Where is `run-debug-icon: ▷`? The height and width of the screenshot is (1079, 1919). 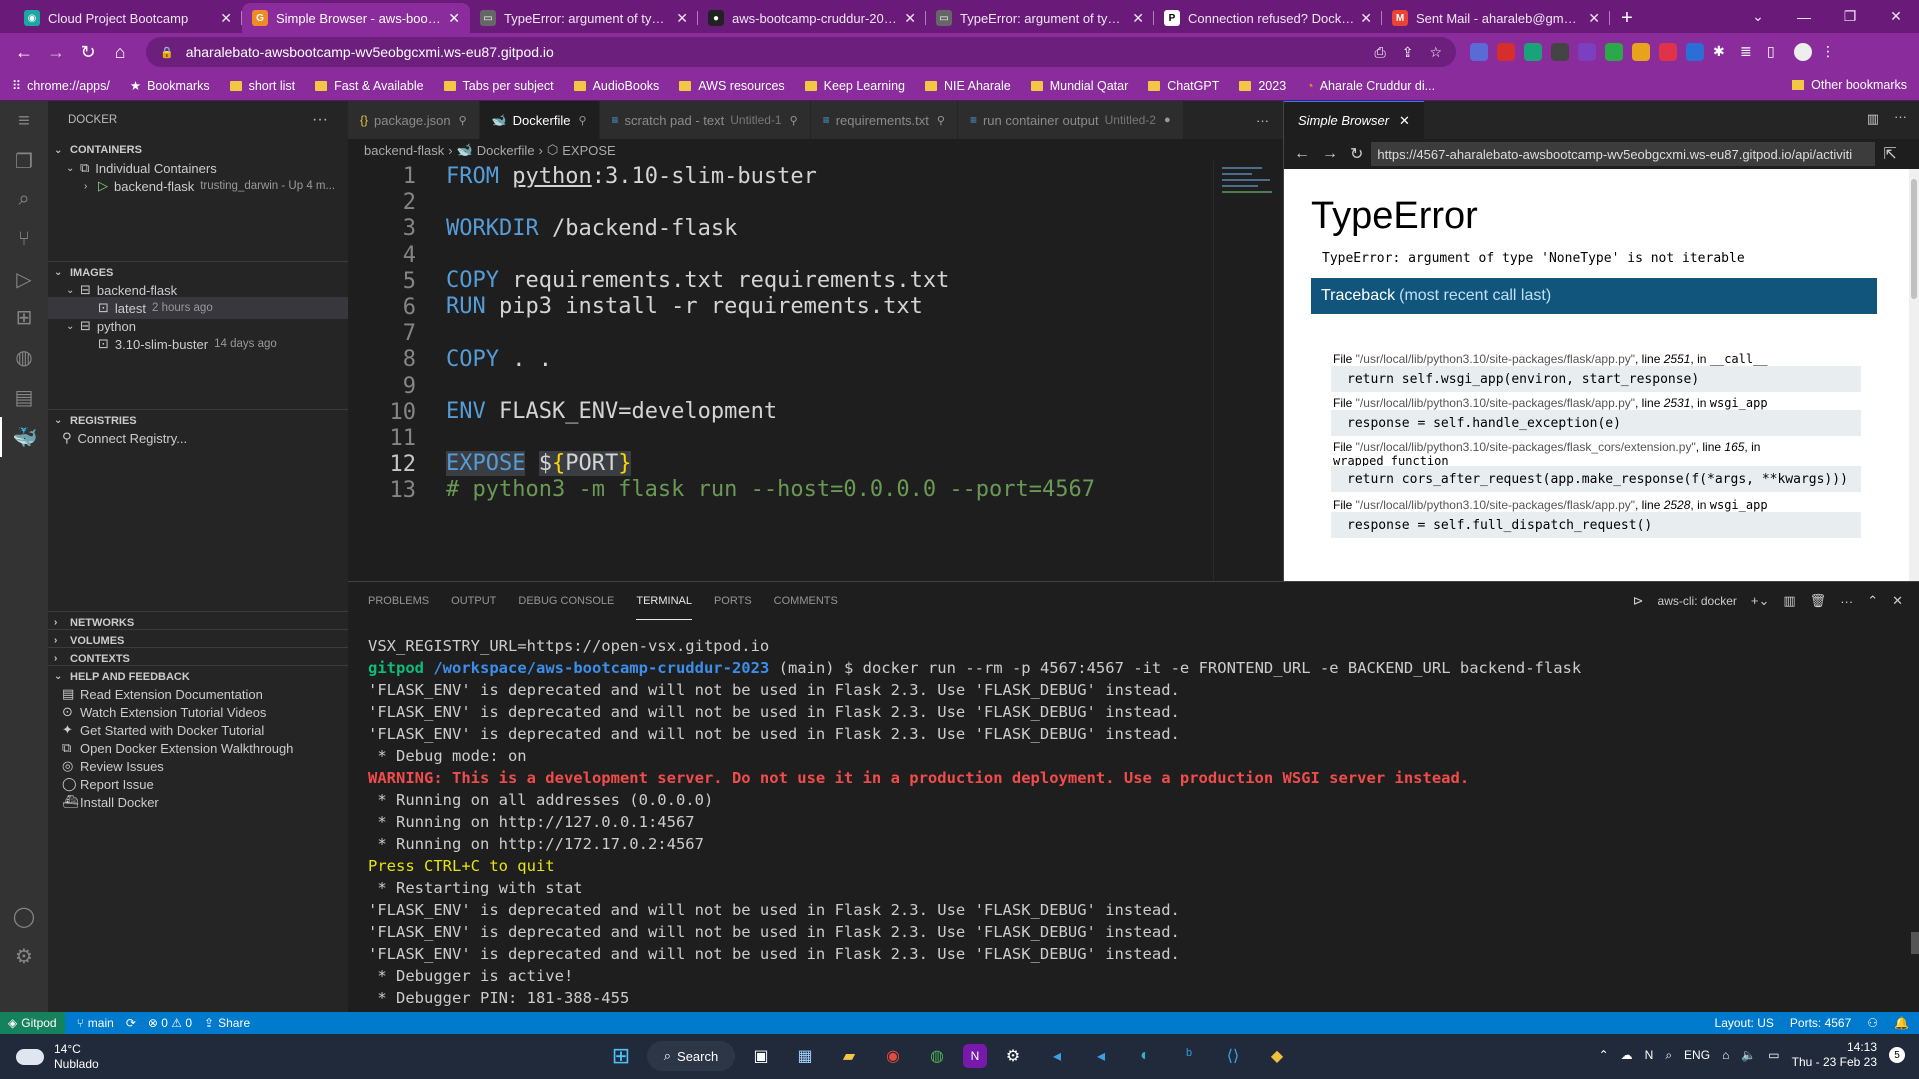
run-debug-icon: ▷ is located at coordinates (24, 279).